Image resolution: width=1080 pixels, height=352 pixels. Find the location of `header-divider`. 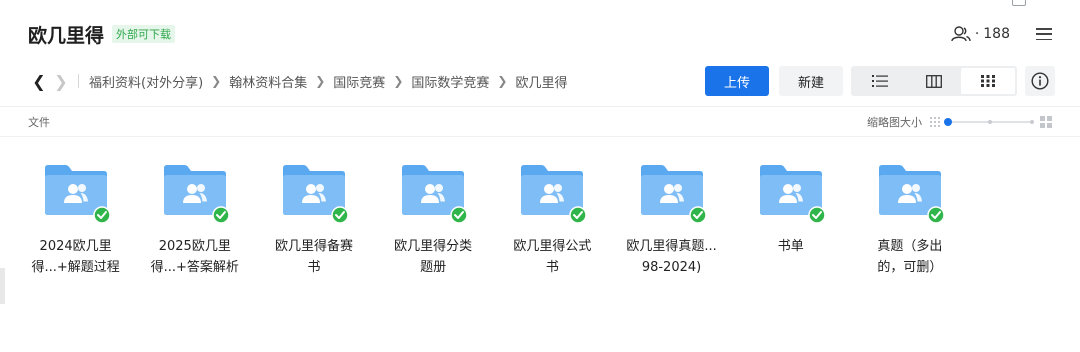

header-divider is located at coordinates (540, 106).